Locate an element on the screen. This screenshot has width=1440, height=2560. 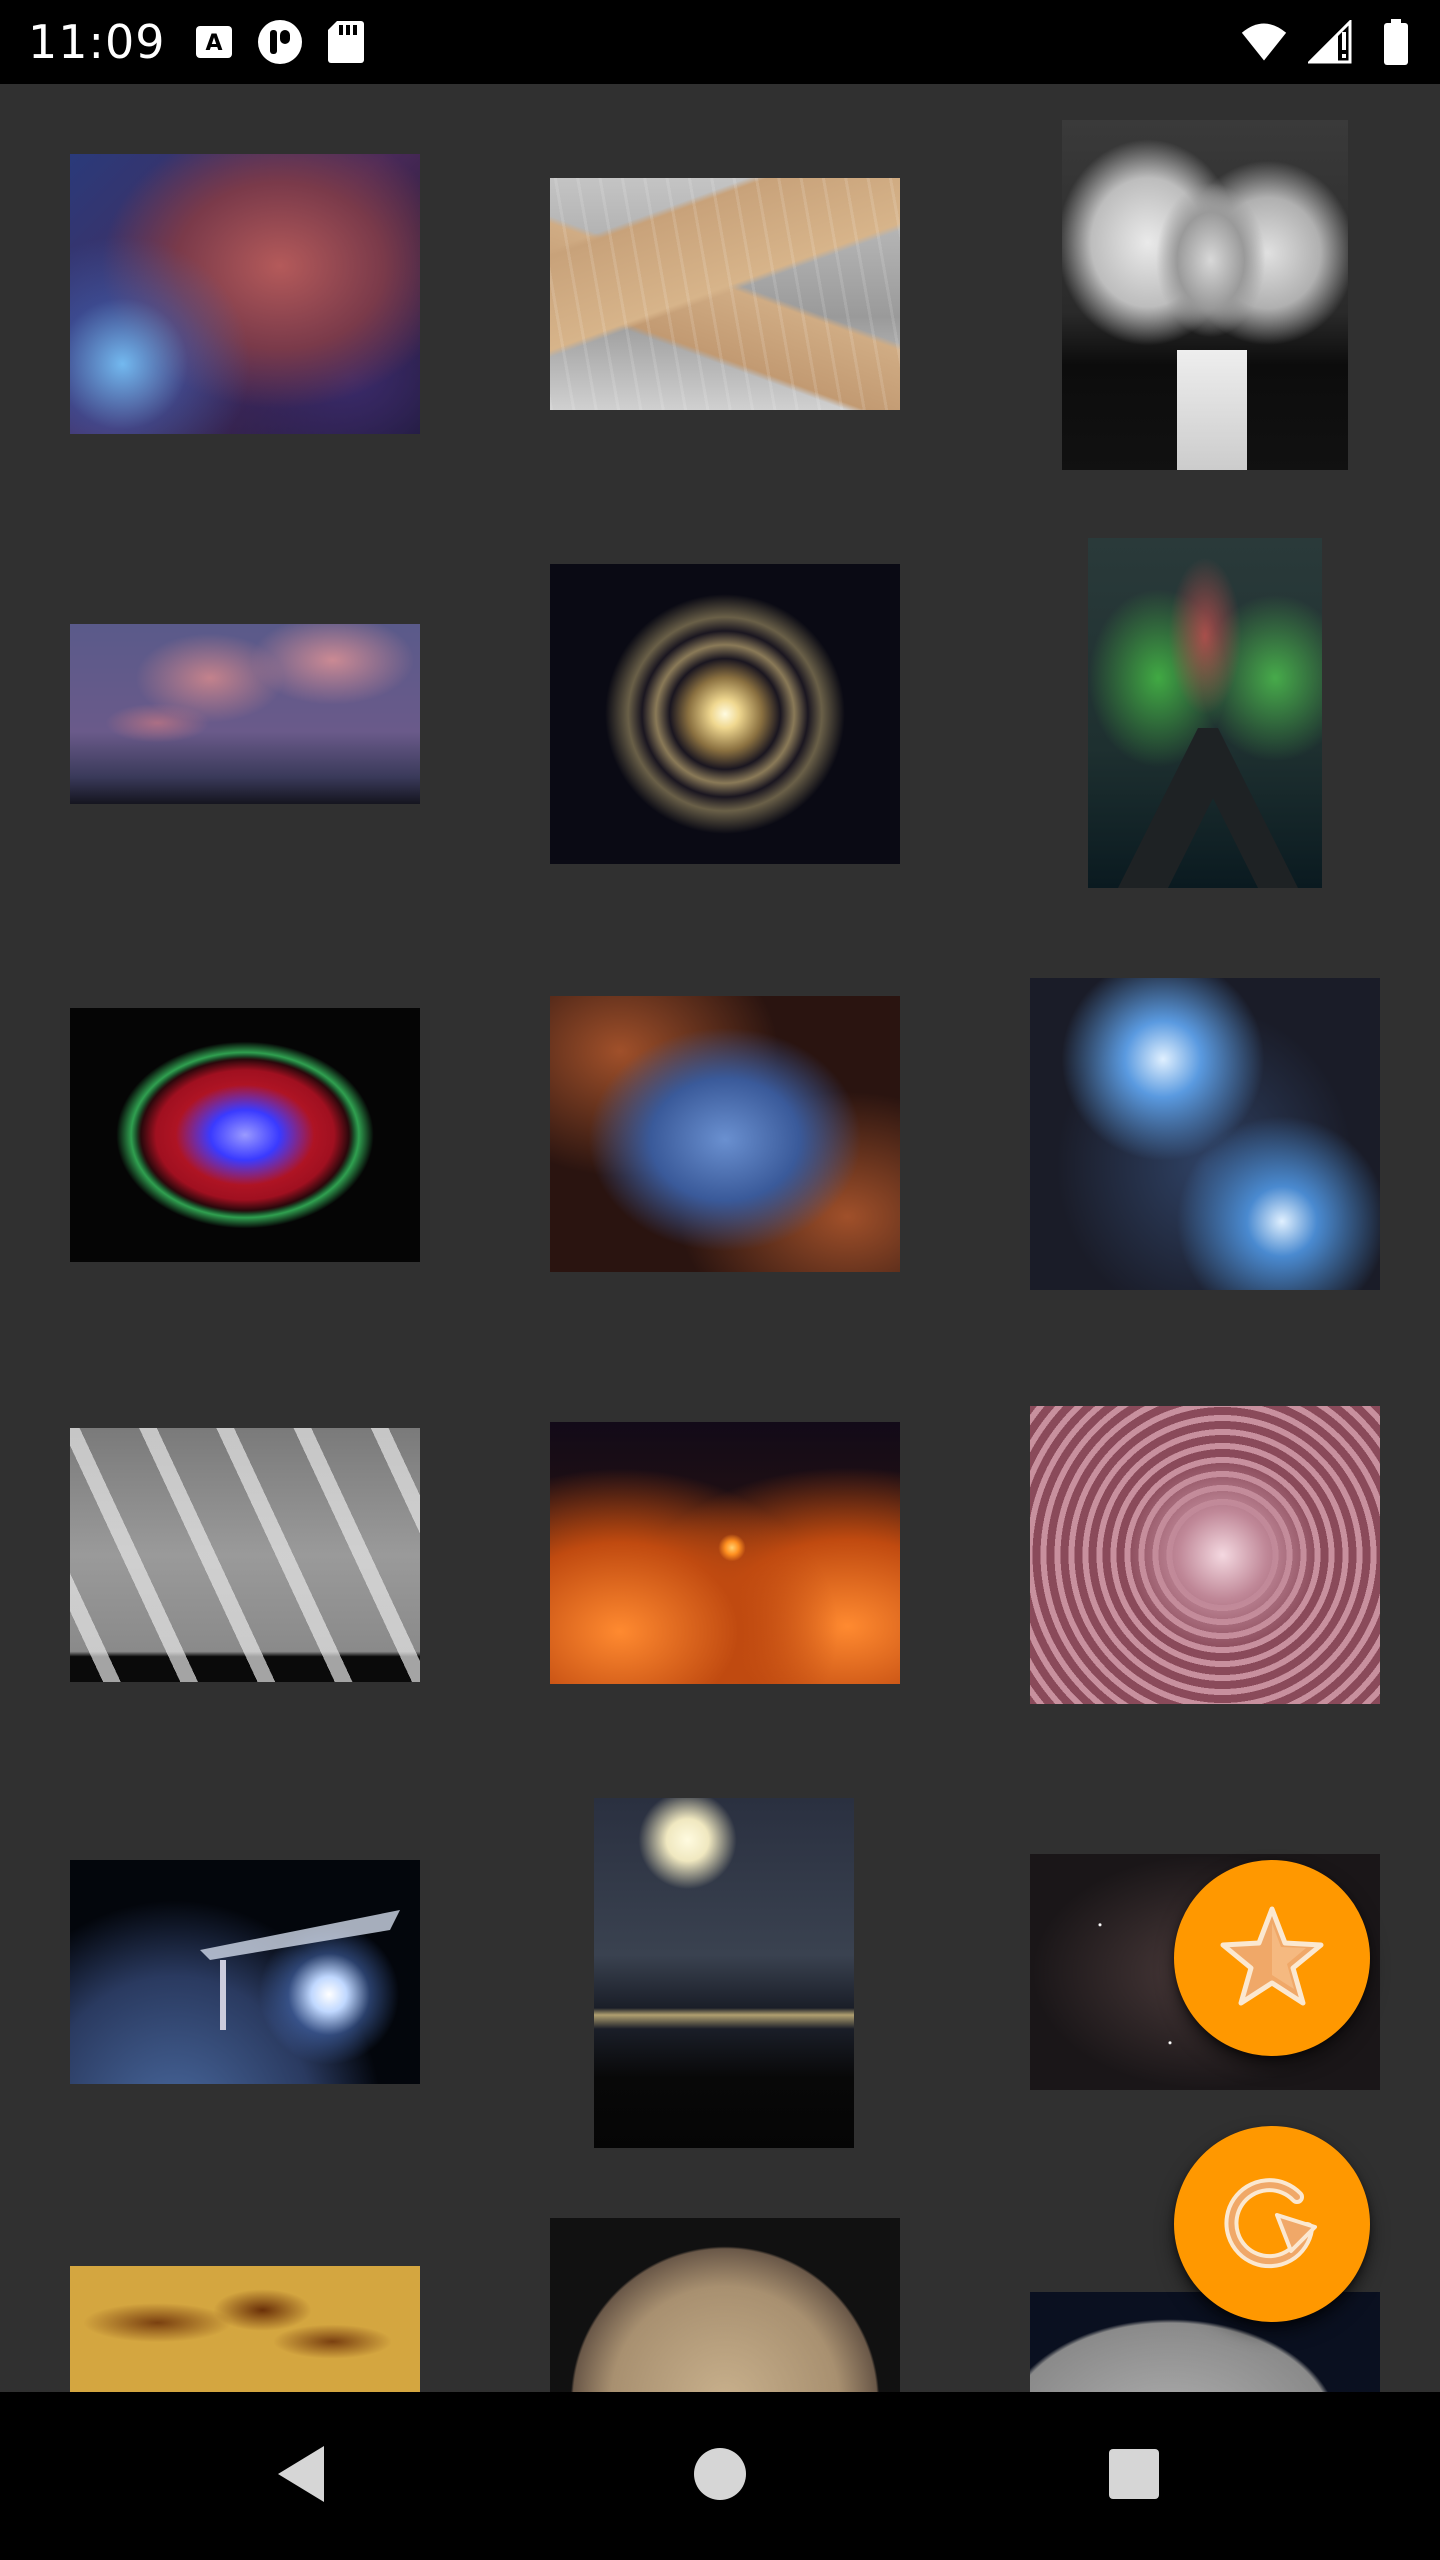
wifi-icon is located at coordinates (1264, 42).